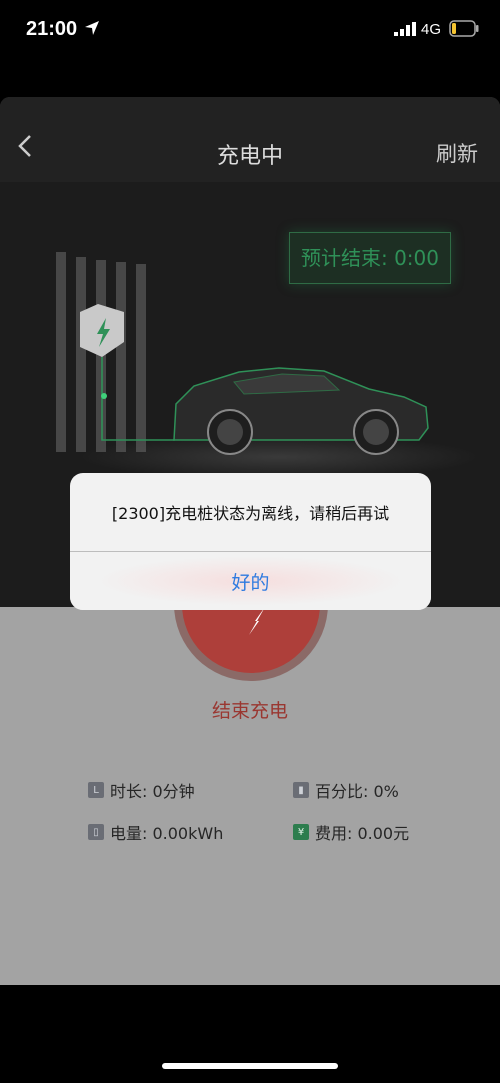 This screenshot has height=1083, width=500. I want to click on yen-icon: ¥, so click(301, 832).